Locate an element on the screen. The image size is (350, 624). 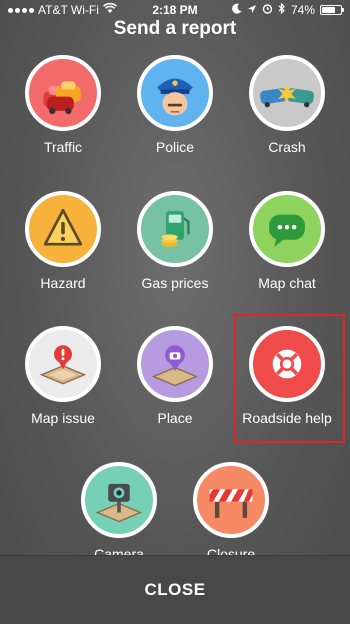
report-crash: Crash is located at coordinates (287, 105).